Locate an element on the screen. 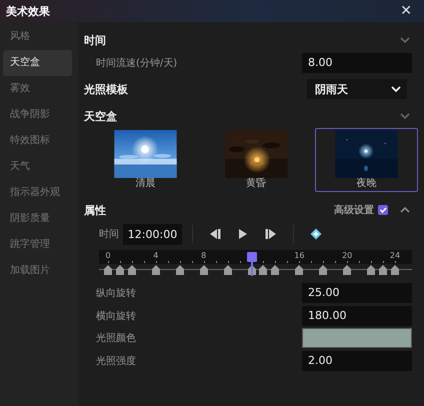  sidebar-item: 天气 is located at coordinates (37, 167).